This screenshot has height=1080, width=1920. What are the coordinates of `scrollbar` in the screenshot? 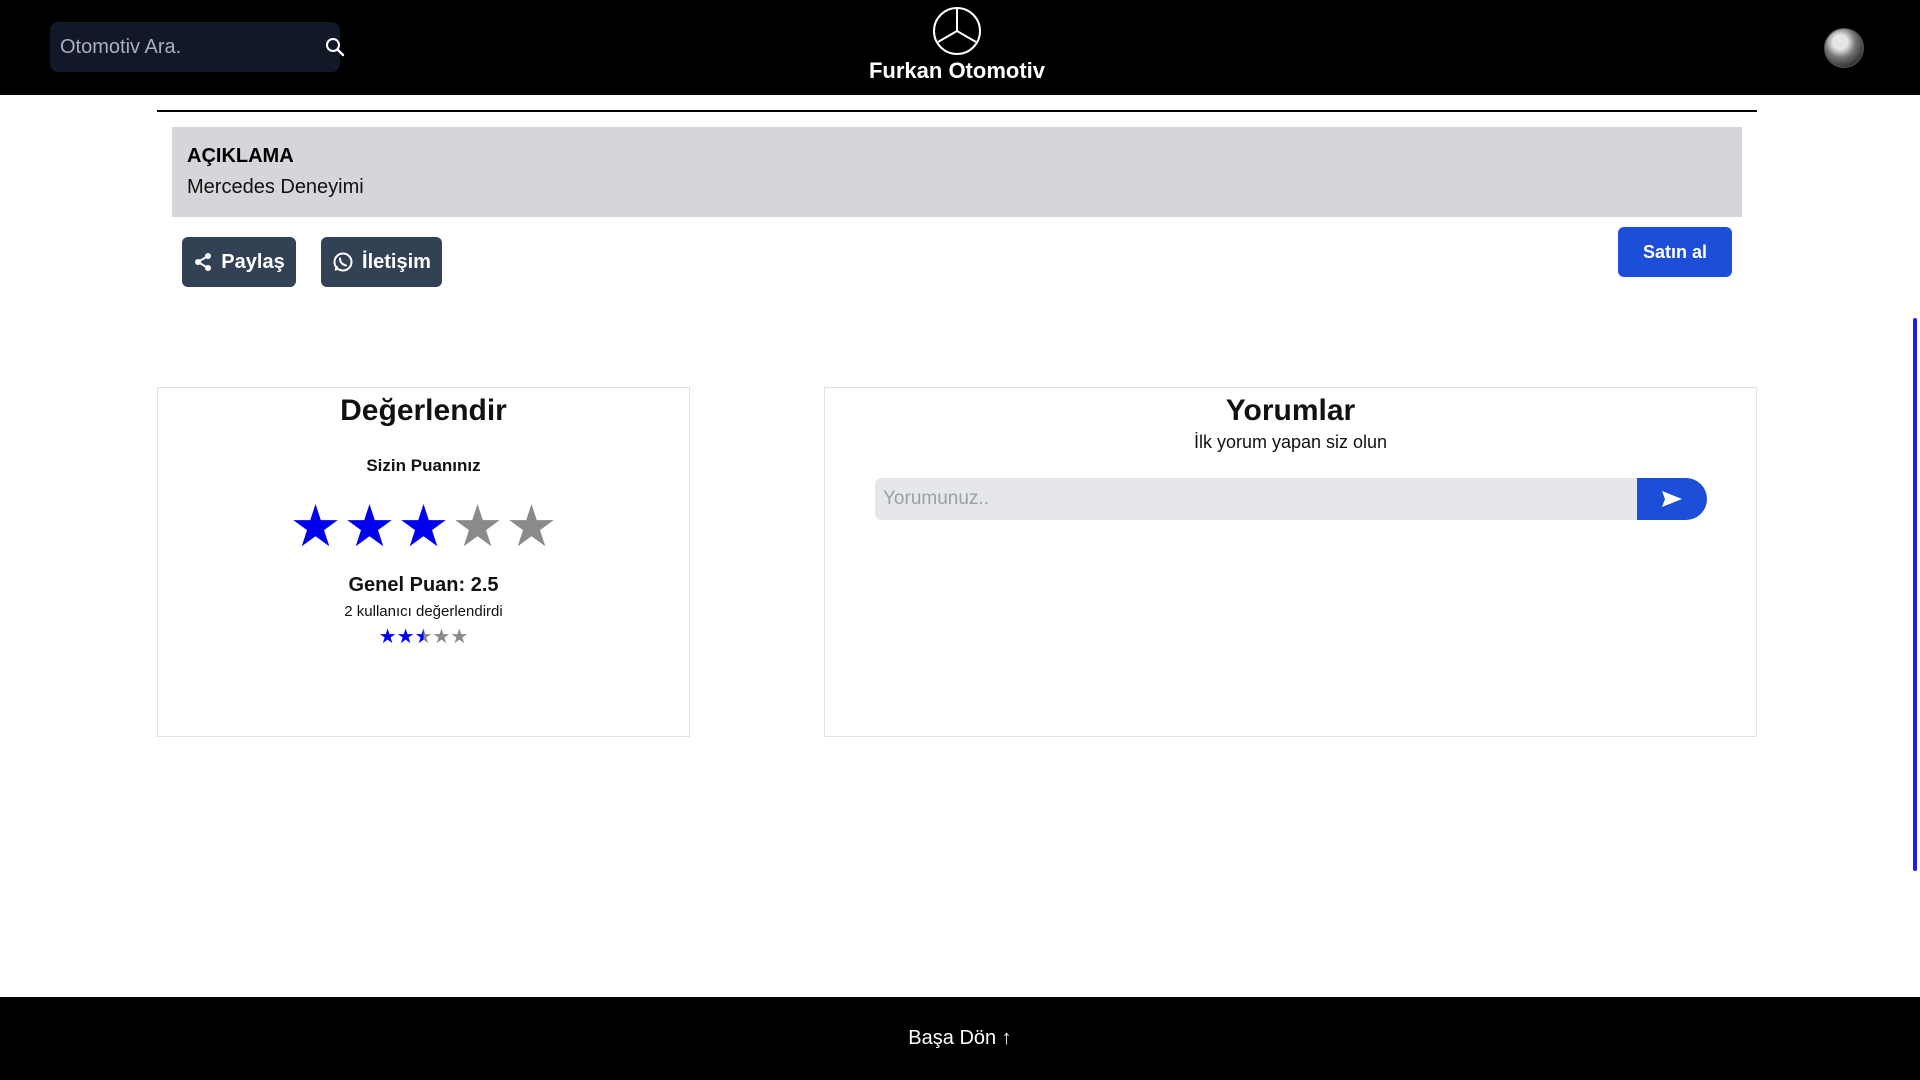 It's located at (1915, 594).